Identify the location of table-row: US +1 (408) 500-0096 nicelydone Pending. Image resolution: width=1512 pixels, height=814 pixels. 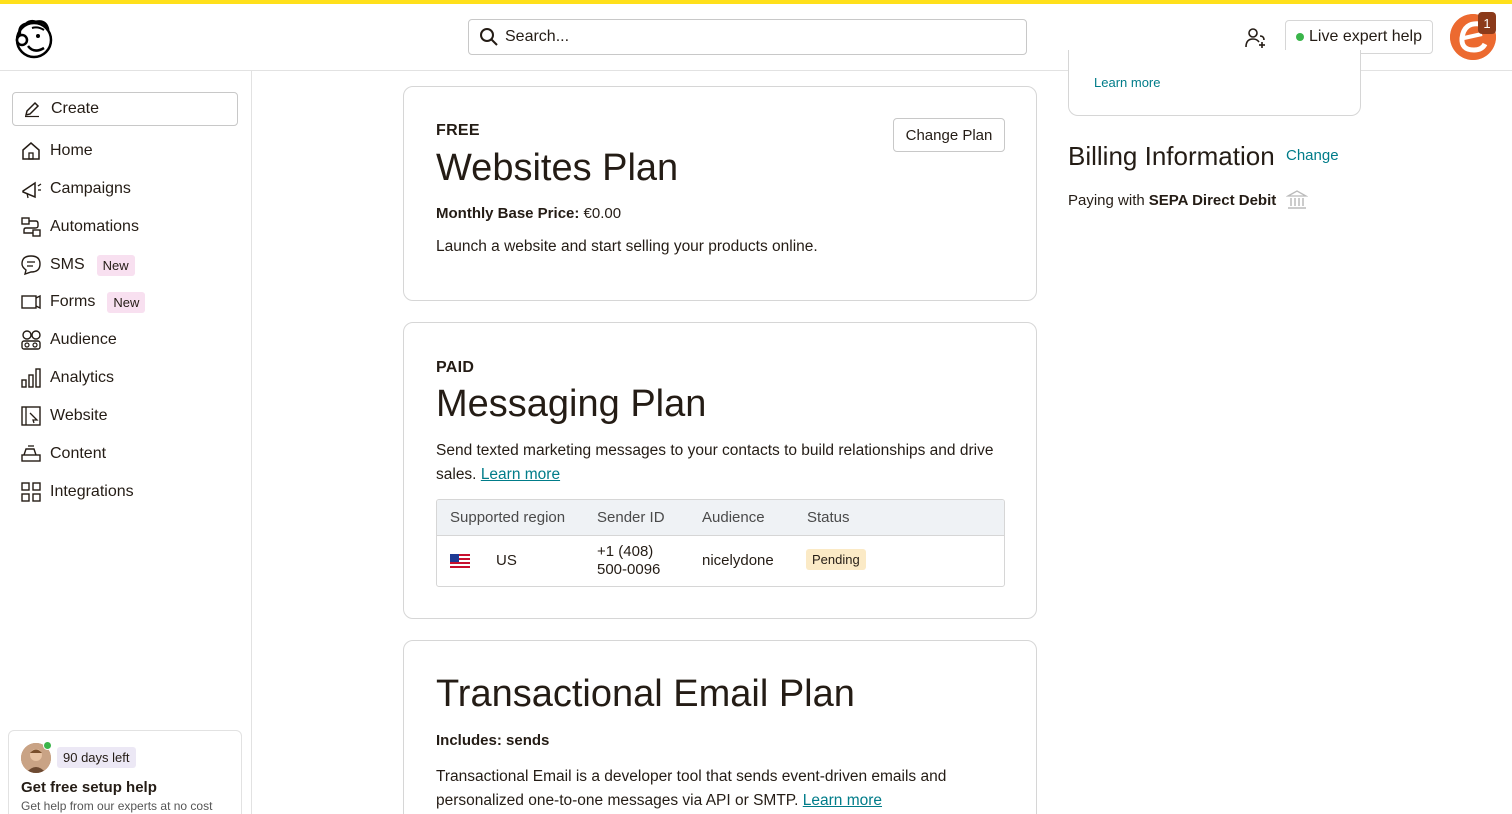
(720, 561).